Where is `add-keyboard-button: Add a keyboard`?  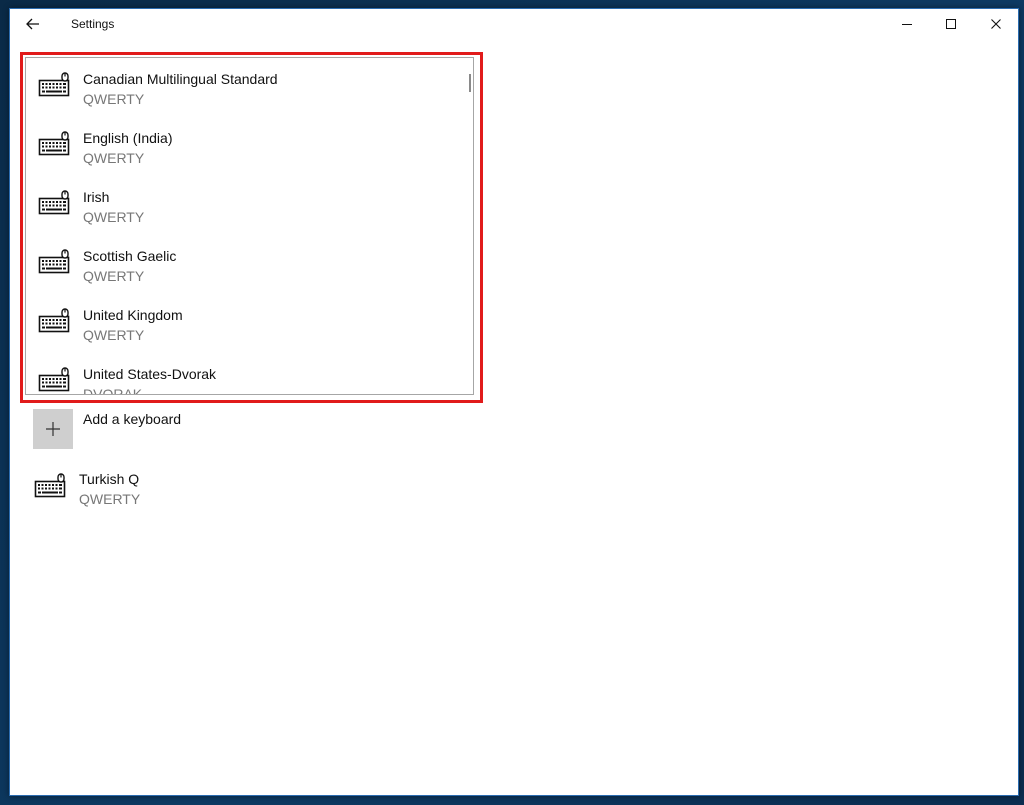 add-keyboard-button: Add a keyboard is located at coordinates (183, 429).